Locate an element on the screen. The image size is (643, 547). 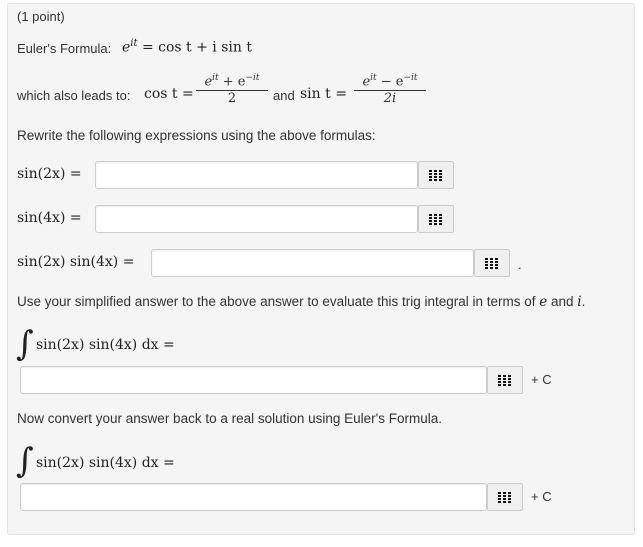
q1-label: sin(2x) = is located at coordinates (49, 174).